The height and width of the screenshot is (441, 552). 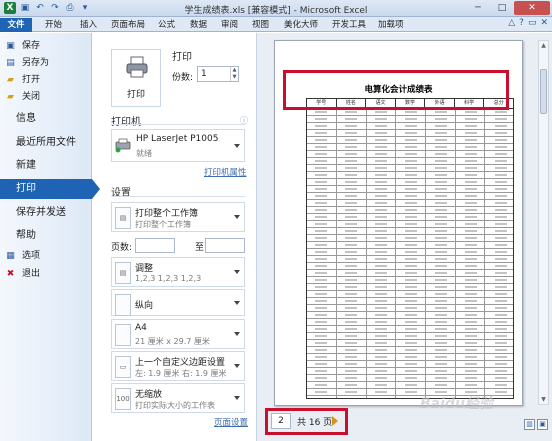 I want to click on paper-size-icon, so click(x=123, y=335).